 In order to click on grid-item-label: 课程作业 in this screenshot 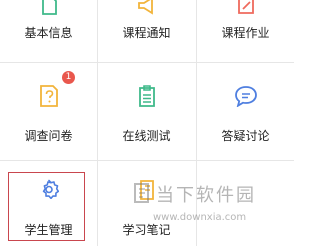, I will do `click(245, 33)`.